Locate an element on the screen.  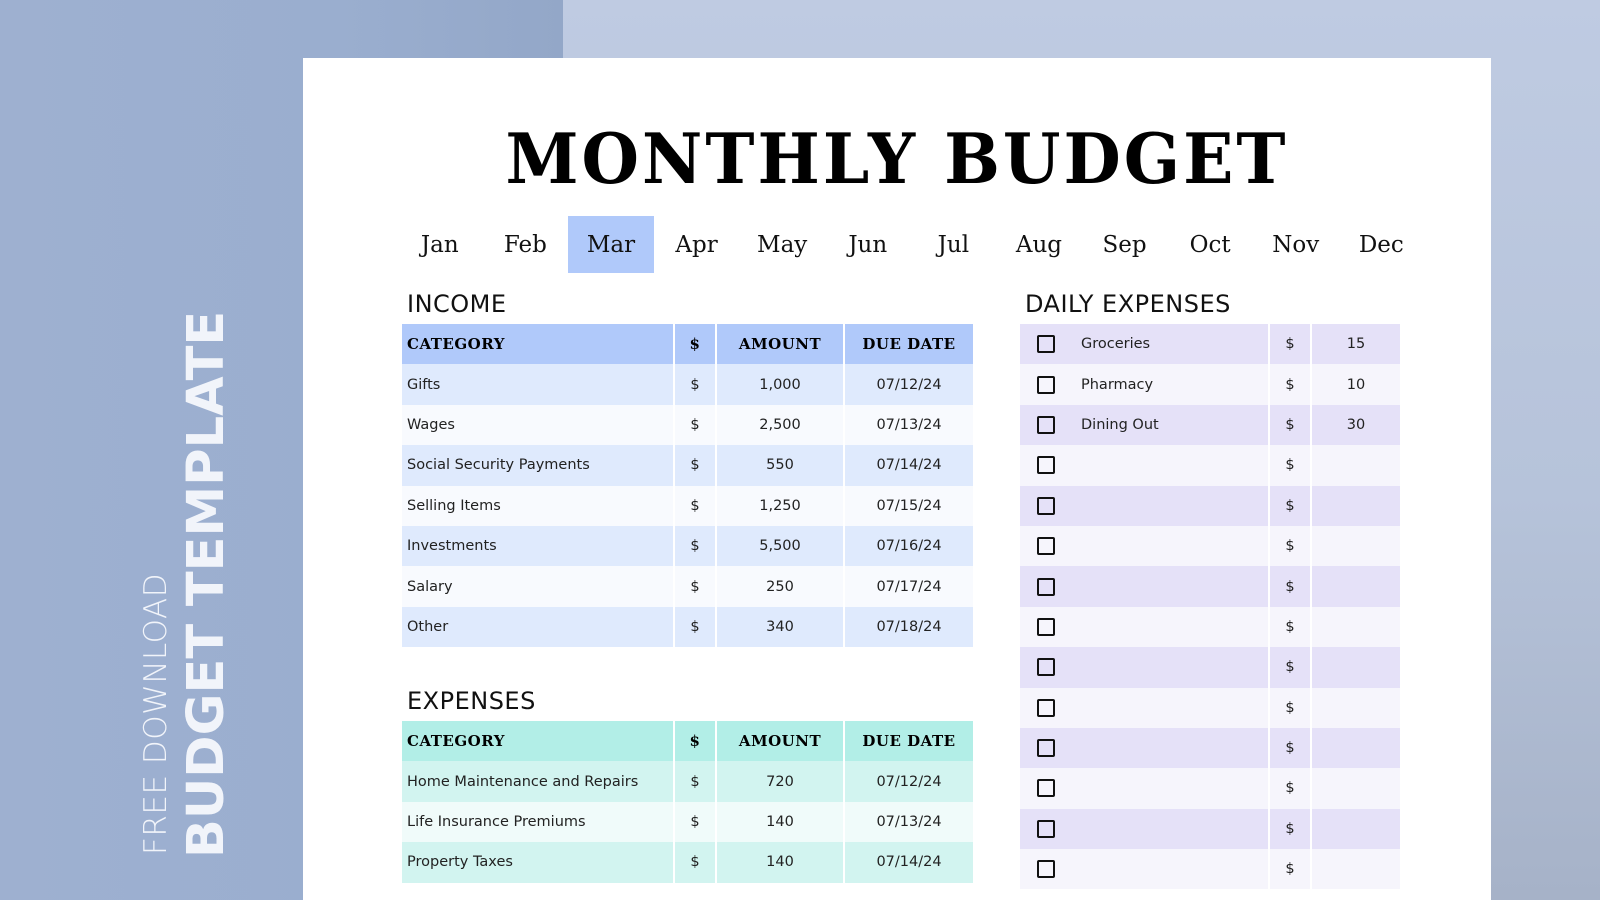
expenses-section-title: EXPENSES is located at coordinates (471, 701).